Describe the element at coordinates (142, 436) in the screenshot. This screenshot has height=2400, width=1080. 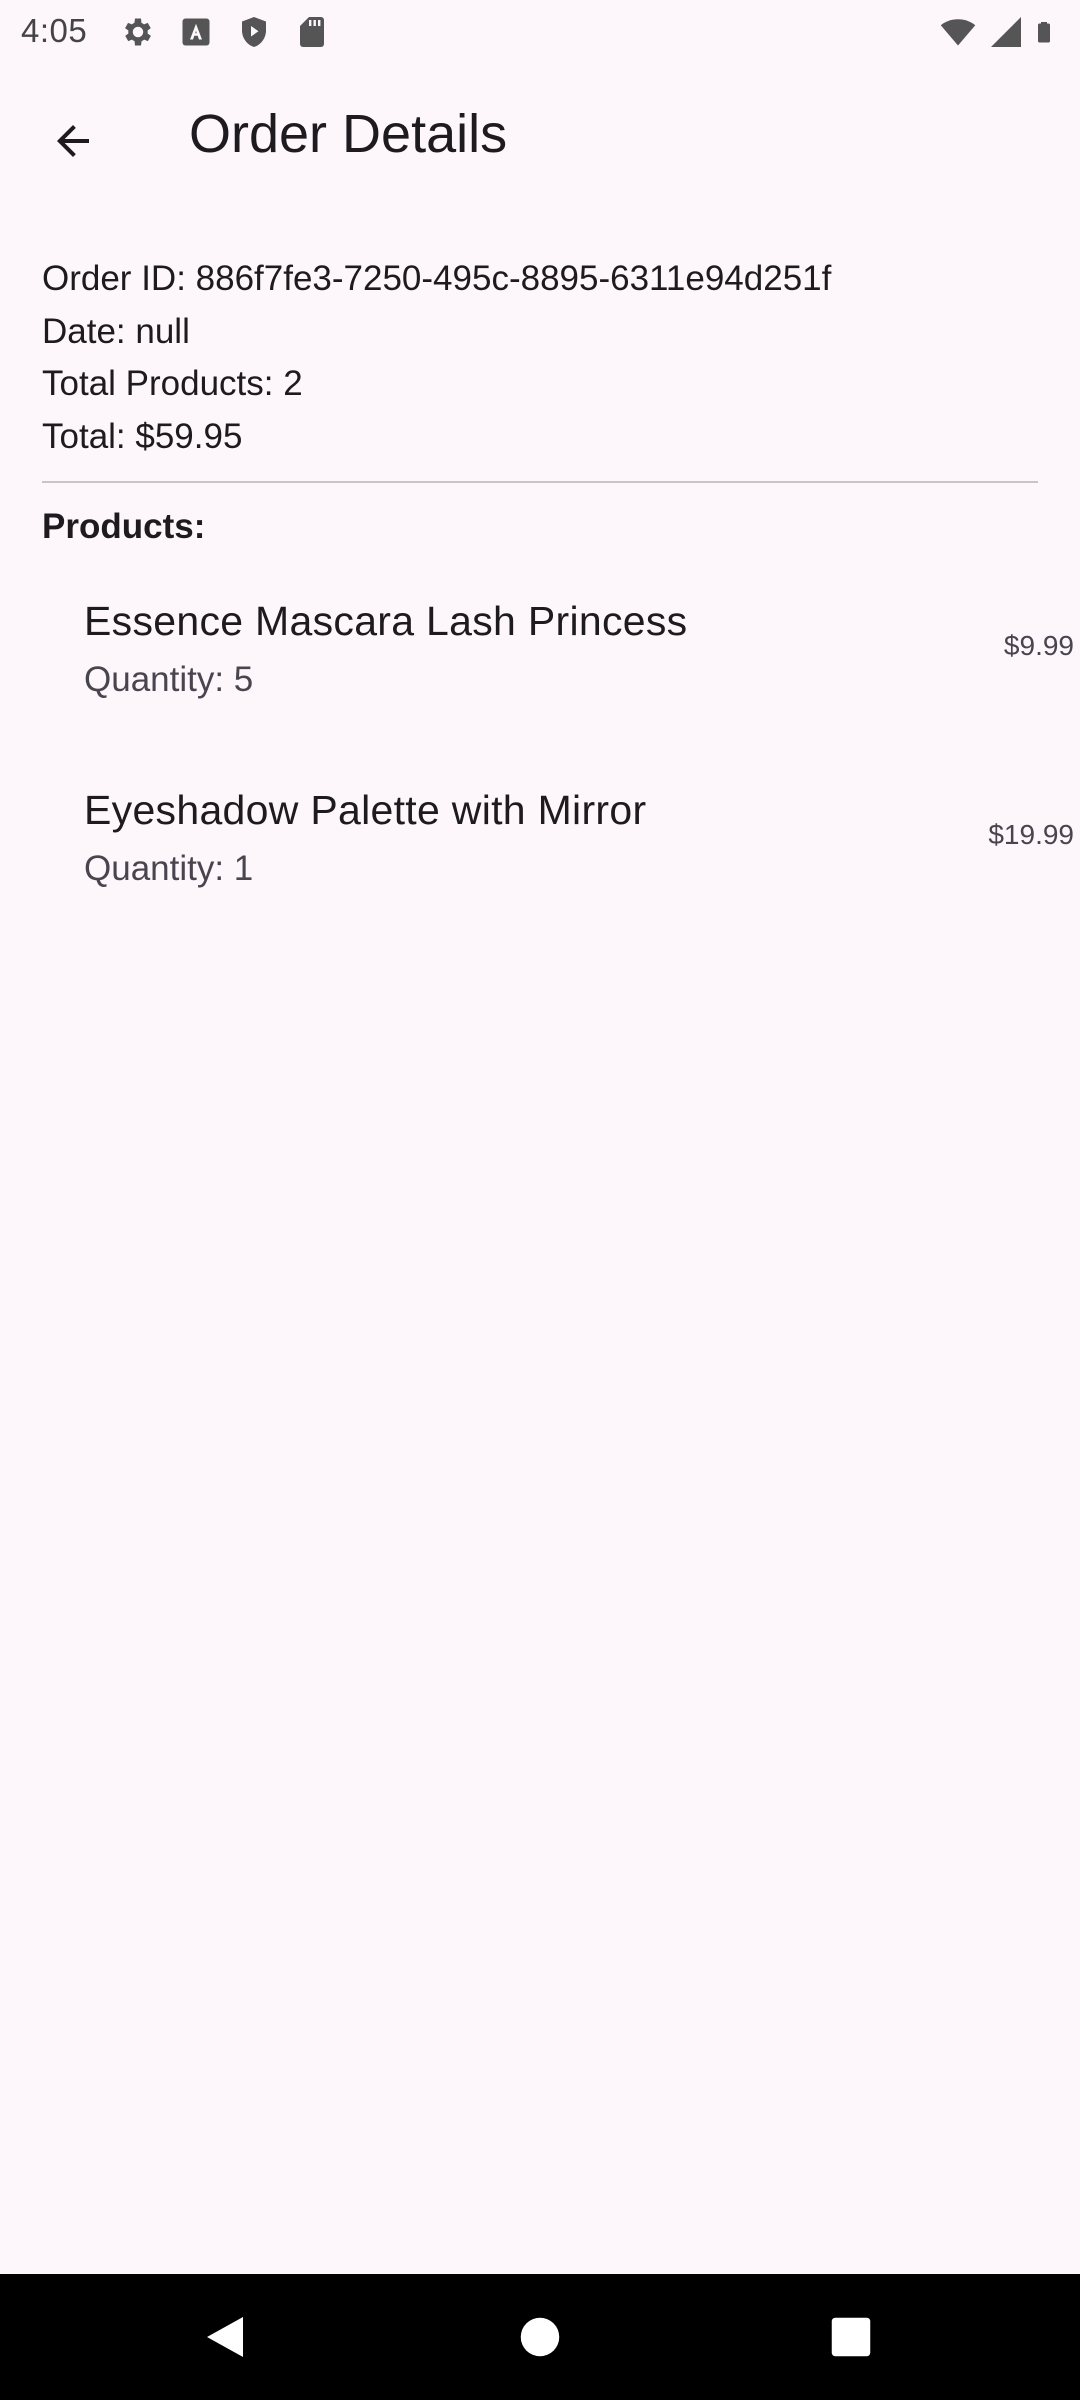
I see `order-total-text: Total: $59.95` at that location.